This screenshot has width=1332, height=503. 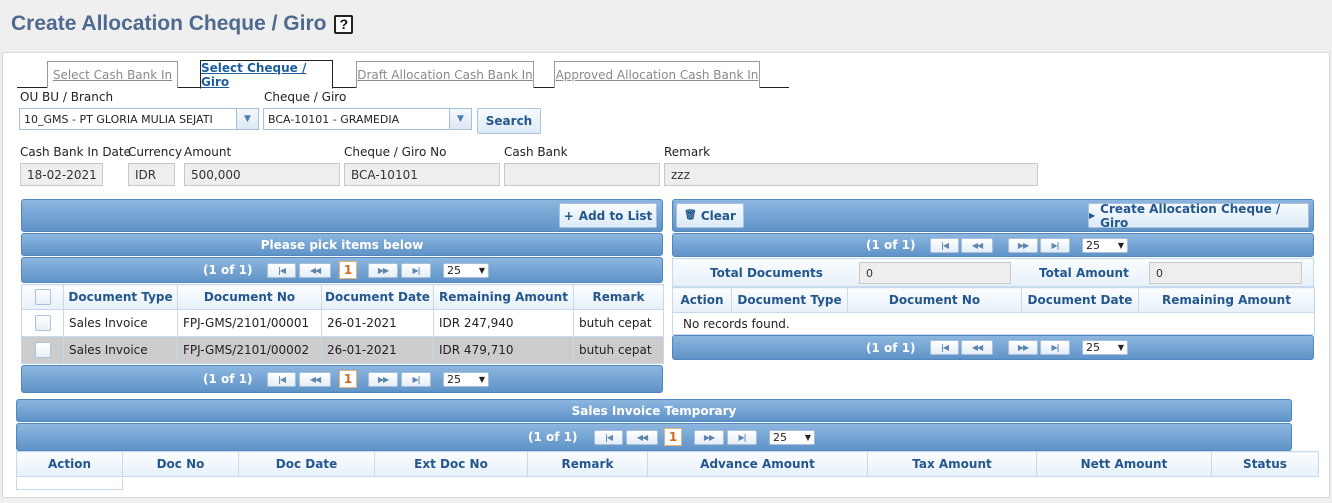 What do you see at coordinates (618, 350) in the screenshot?
I see `cell-remark: butuh cepat` at bounding box center [618, 350].